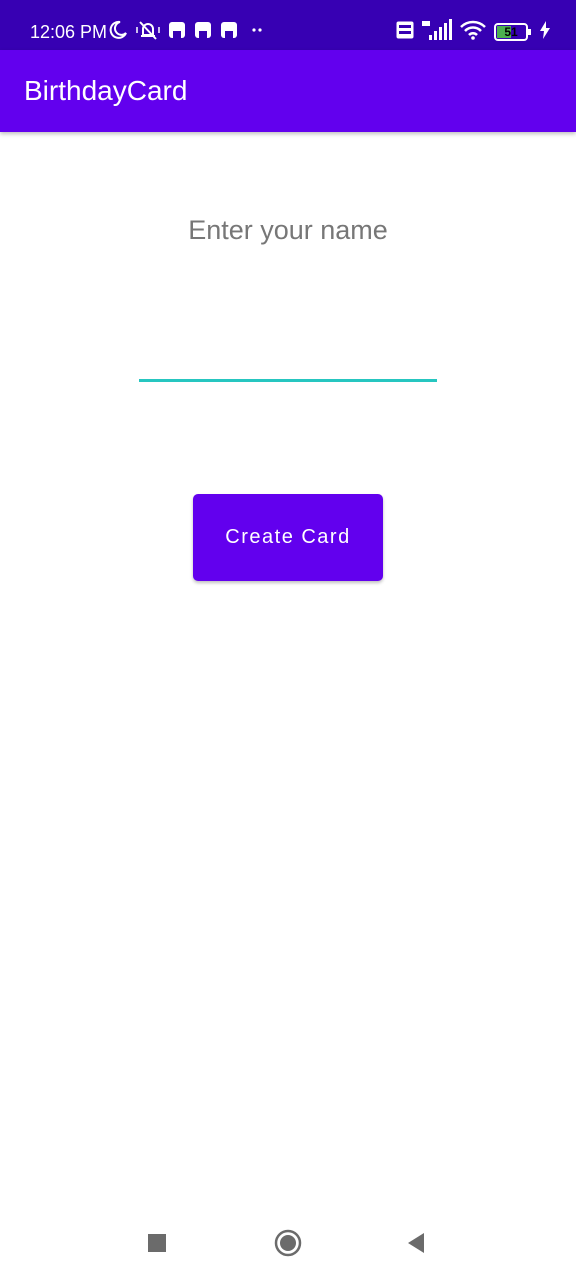 This screenshot has width=576, height=1280. I want to click on more-dots-icon, so click(257, 32).